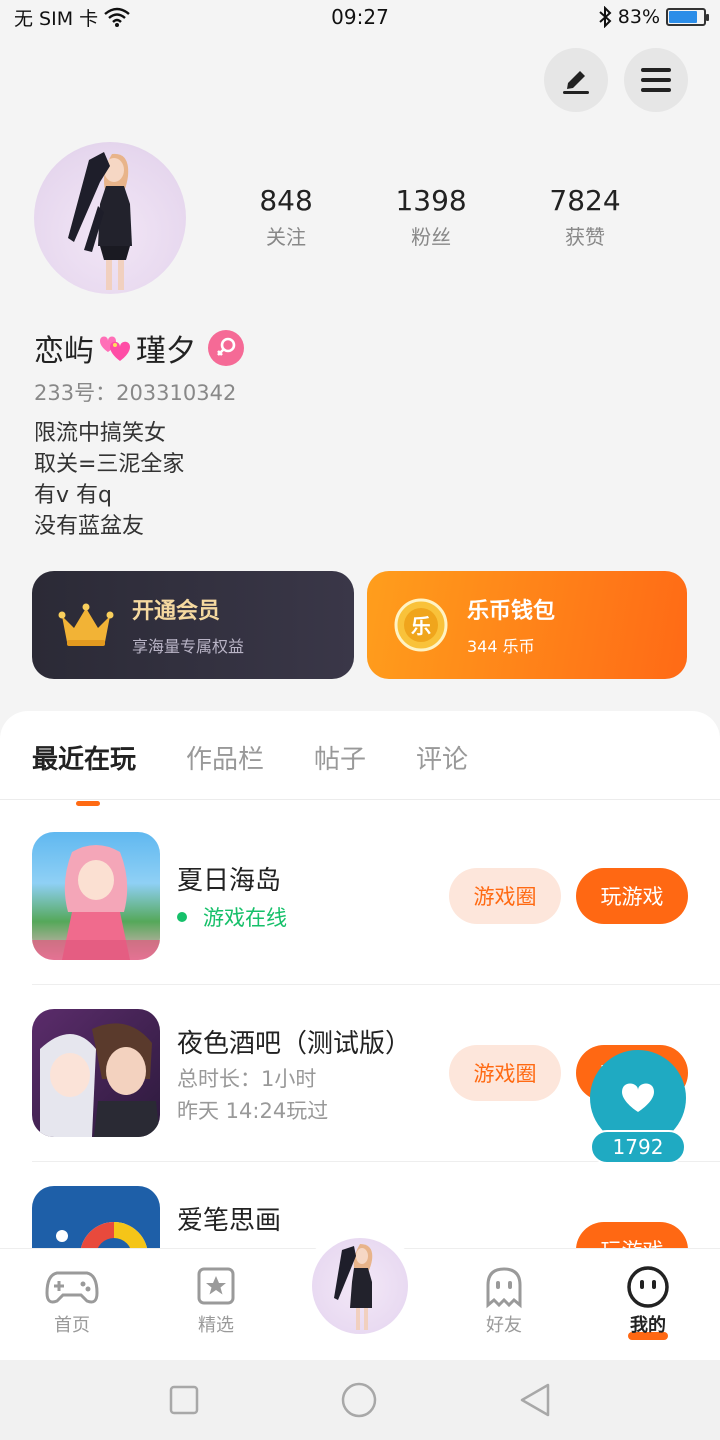 The width and height of the screenshot is (720, 1440). What do you see at coordinates (226, 348) in the screenshot?
I see `female-gender-icon` at bounding box center [226, 348].